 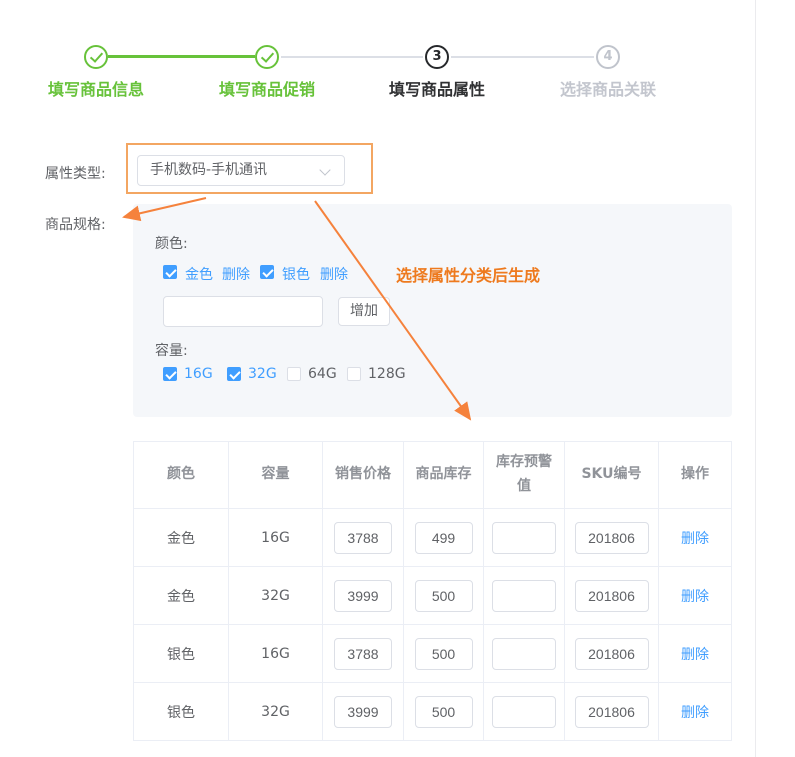 What do you see at coordinates (334, 274) in the screenshot?
I see `color-remove-silver-link: 删除` at bounding box center [334, 274].